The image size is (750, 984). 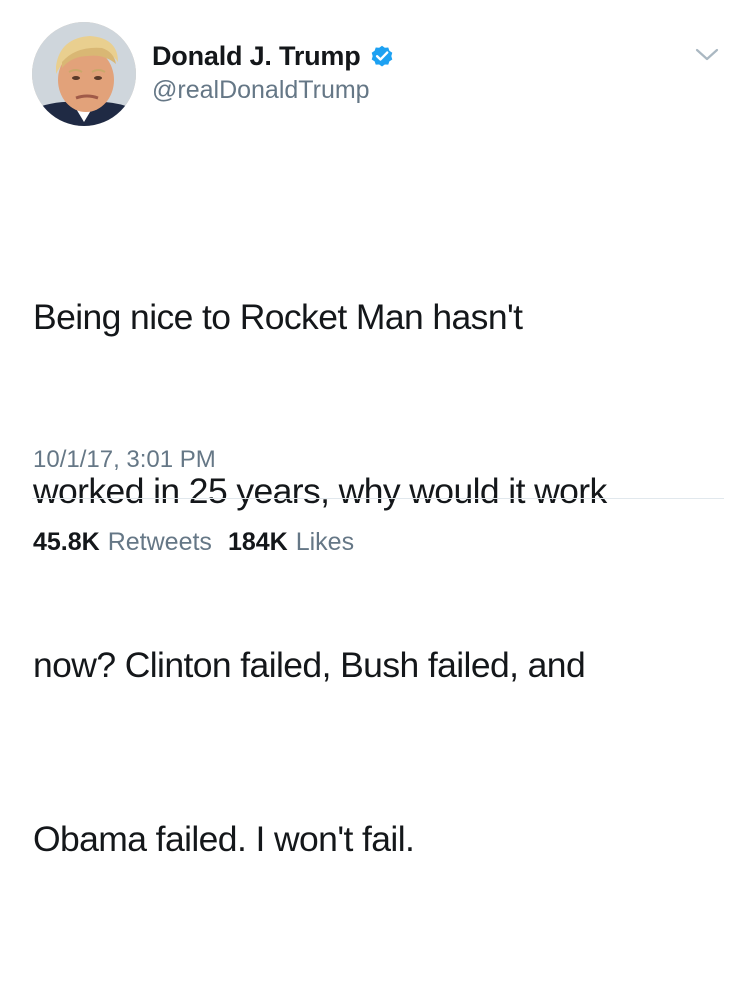 I want to click on tweet-stats: 45.8K Retweets 184K Likes, so click(x=201, y=542).